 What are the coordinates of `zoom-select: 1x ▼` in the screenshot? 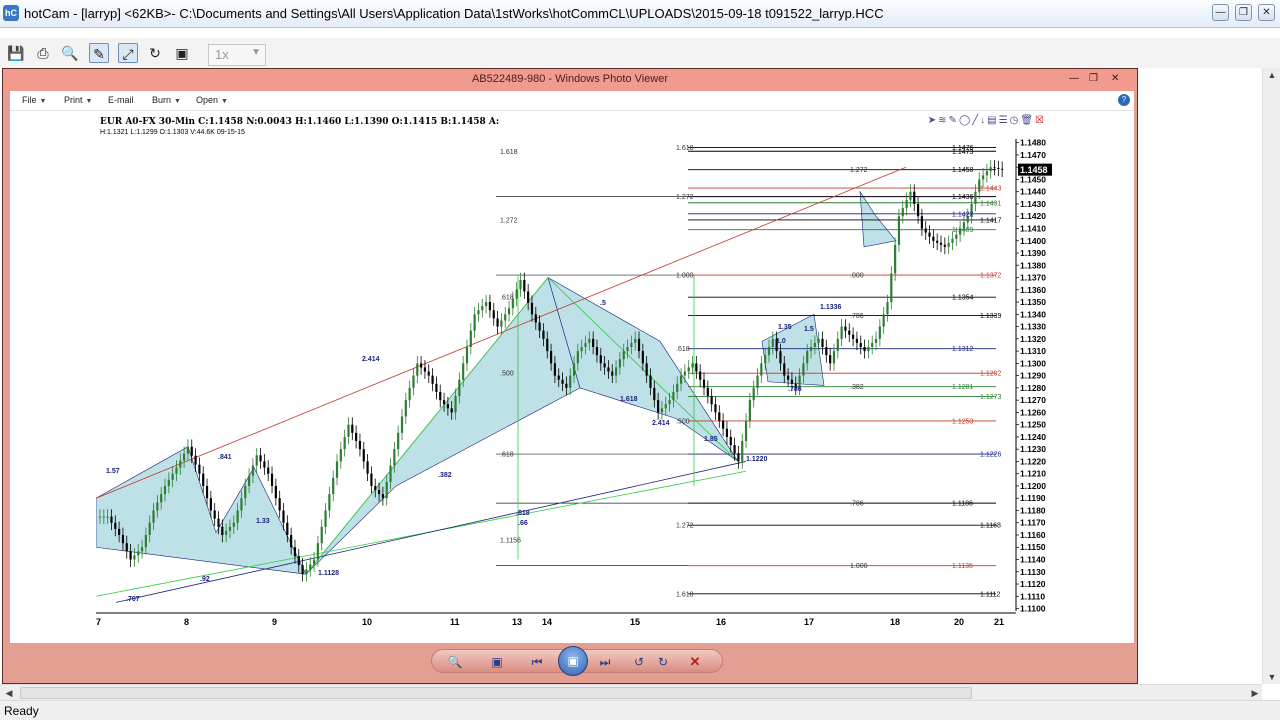 It's located at (237, 55).